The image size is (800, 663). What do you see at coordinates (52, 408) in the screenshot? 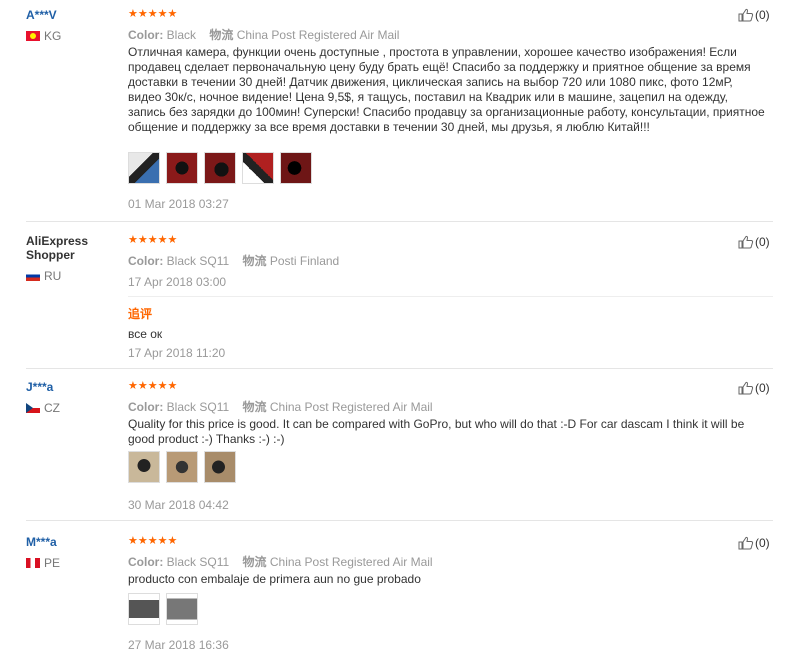
I see `country-code: CZ` at bounding box center [52, 408].